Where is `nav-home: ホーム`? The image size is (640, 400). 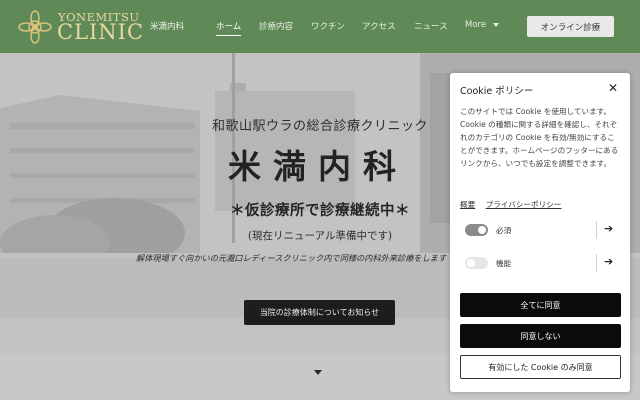
nav-home: ホーム is located at coordinates (229, 28).